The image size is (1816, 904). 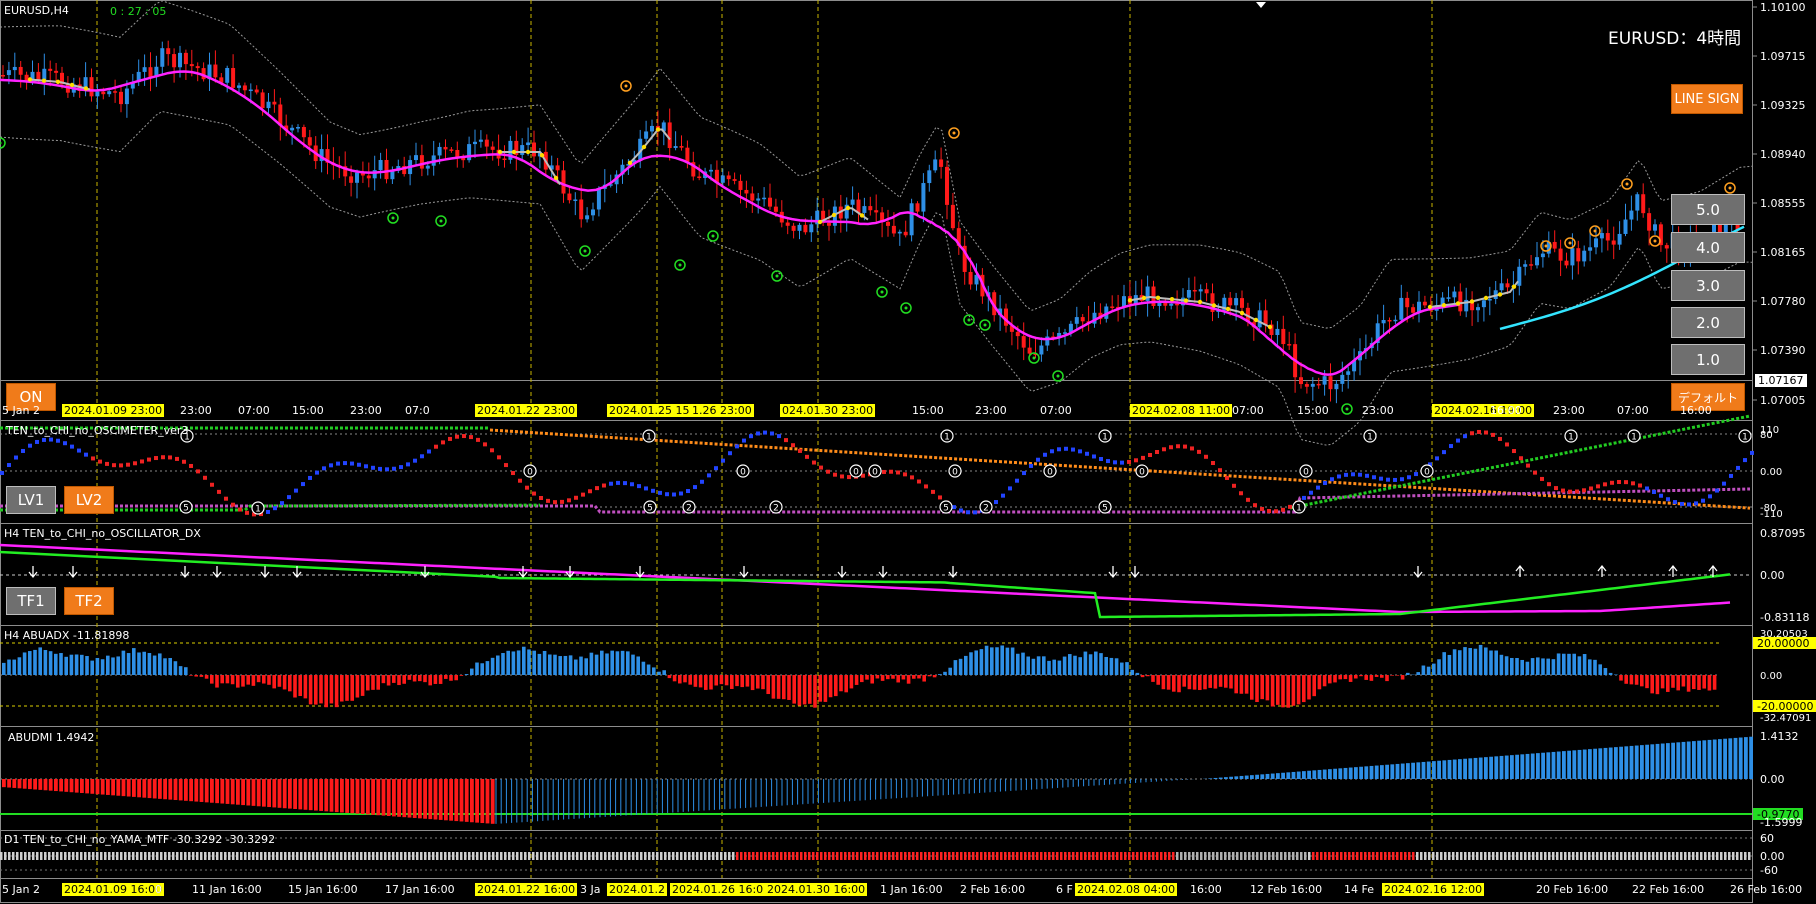 I want to click on price-axis-label: 1.08165, so click(x=1783, y=252).